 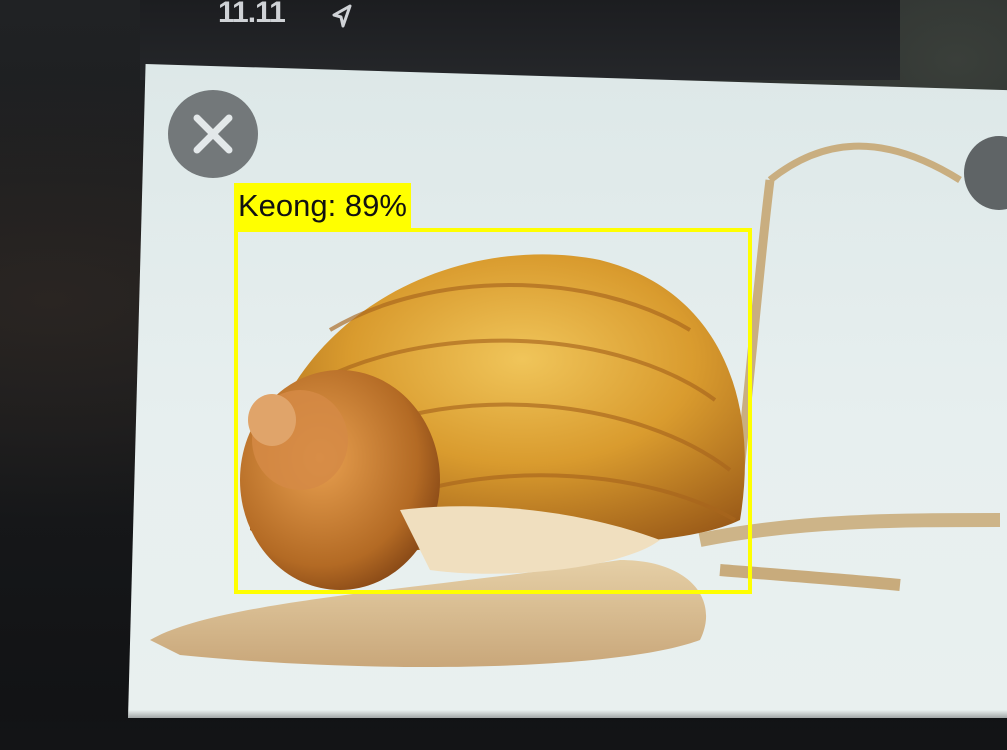 I want to click on detection-label: Keong: 89%, so click(x=322, y=206).